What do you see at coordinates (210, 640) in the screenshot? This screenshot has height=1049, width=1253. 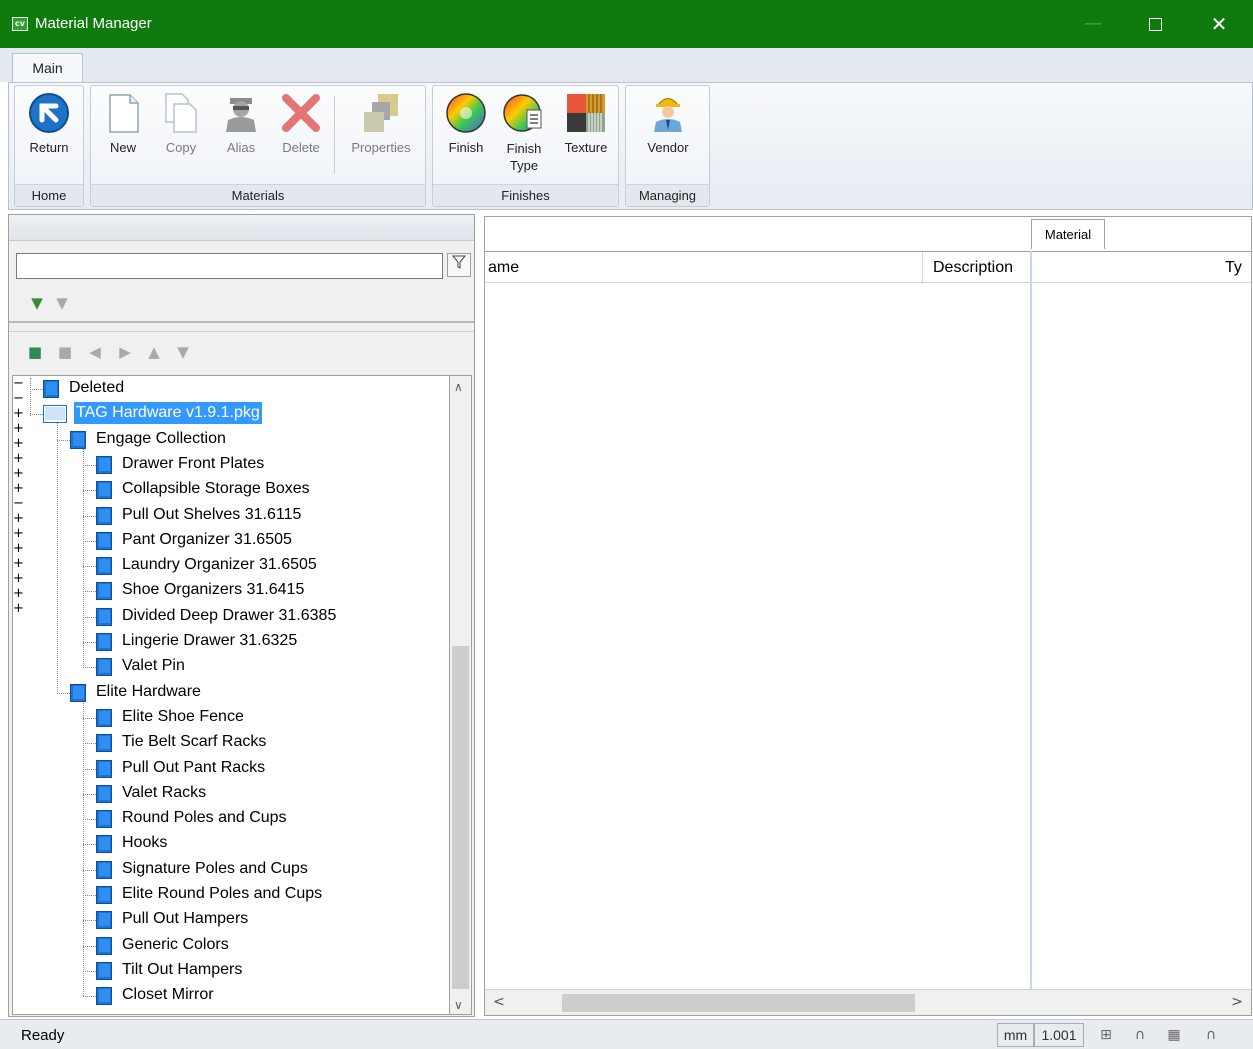 I see `tree-node-label: Lingerie Drawer 31.6325` at bounding box center [210, 640].